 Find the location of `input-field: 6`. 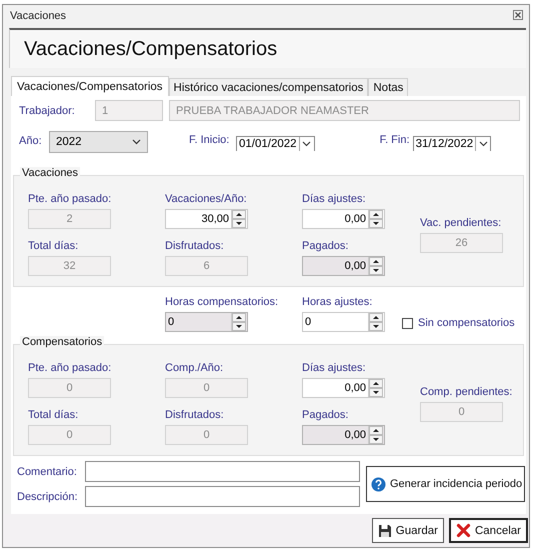

input-field: 6 is located at coordinates (206, 266).